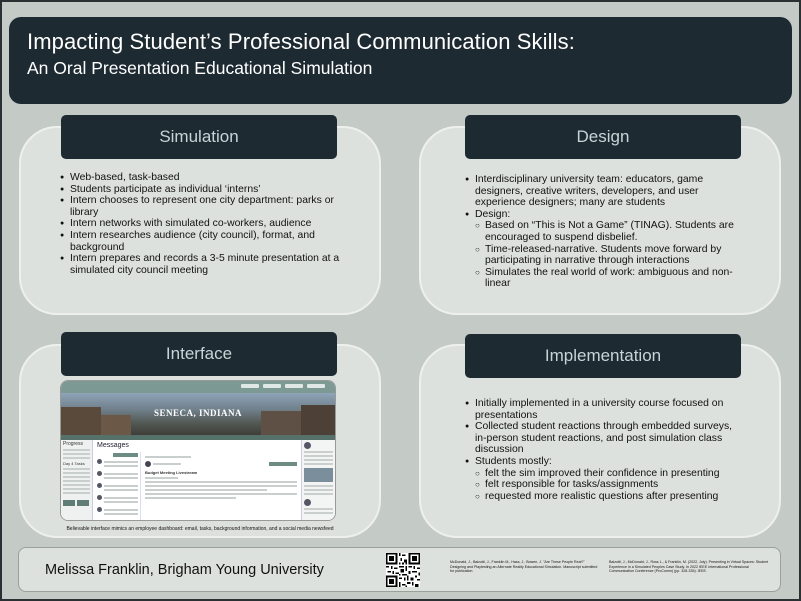 The height and width of the screenshot is (601, 801). I want to click on list-item-label: Students mostly:, so click(513, 461).